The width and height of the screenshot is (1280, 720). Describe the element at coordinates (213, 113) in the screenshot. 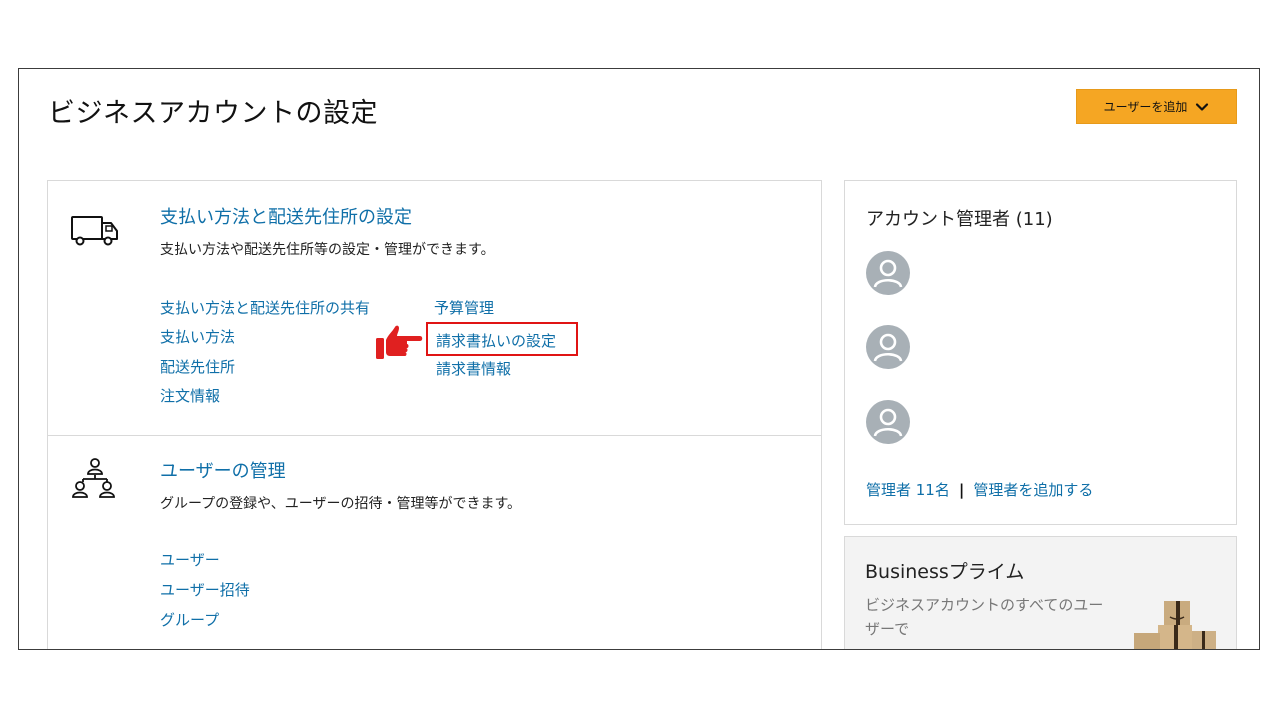

I see `page-title: ビジネスアカウントの設定` at that location.